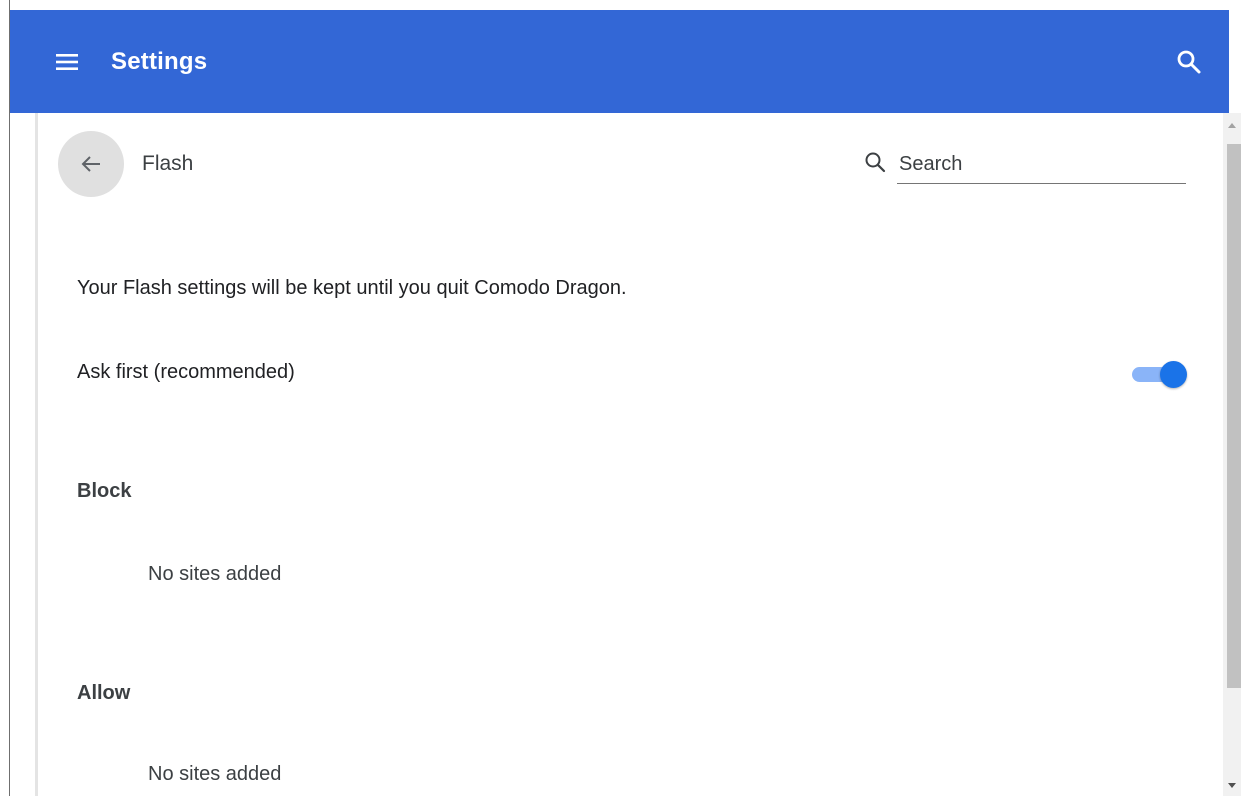  I want to click on search-field-icon, so click(876, 163).